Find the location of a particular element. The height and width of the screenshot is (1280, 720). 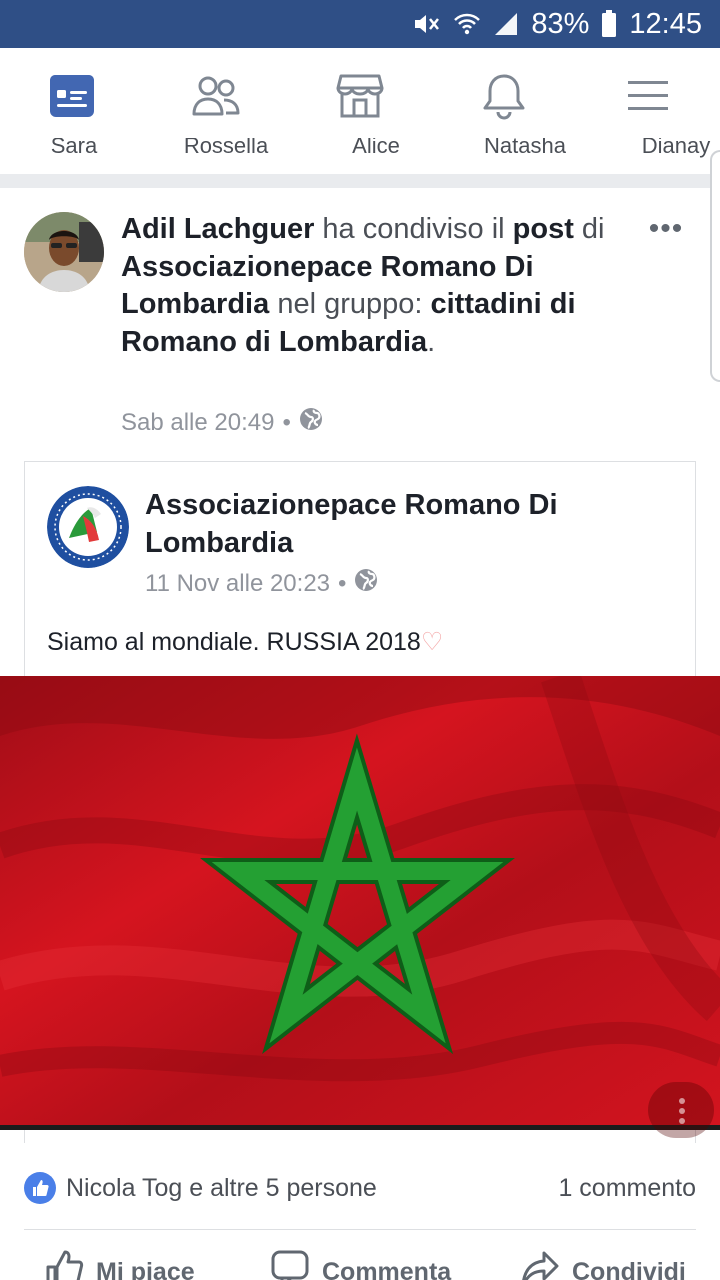

action-divider is located at coordinates (360, 1229).